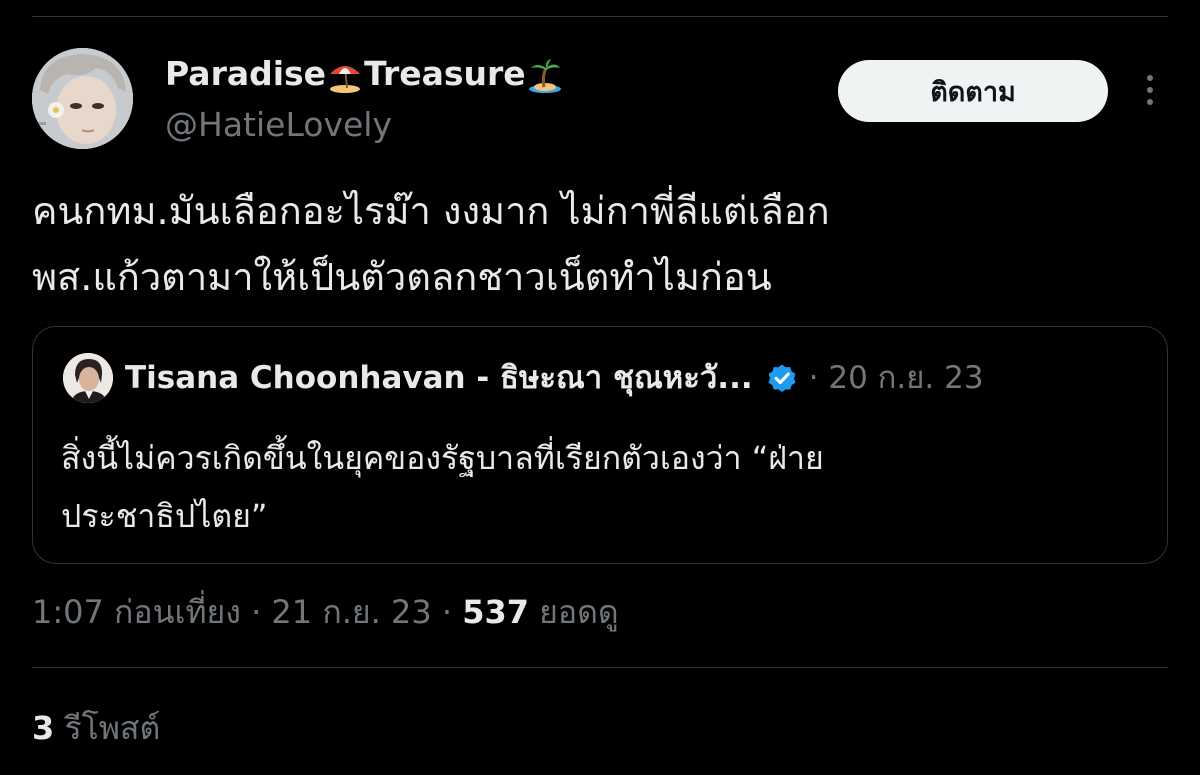 This screenshot has width=1200, height=775. I want to click on author-display-name: Paradise Treasure, so click(364, 74).